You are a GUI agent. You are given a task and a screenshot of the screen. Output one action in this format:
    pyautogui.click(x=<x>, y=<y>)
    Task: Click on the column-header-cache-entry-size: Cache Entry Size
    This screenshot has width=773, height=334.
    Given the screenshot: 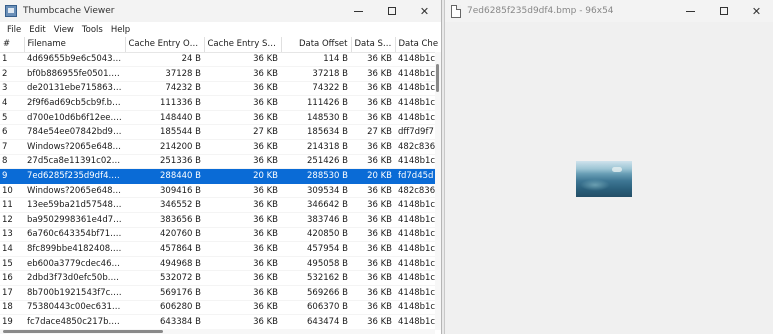 What is the action you would take?
    pyautogui.click(x=243, y=45)
    